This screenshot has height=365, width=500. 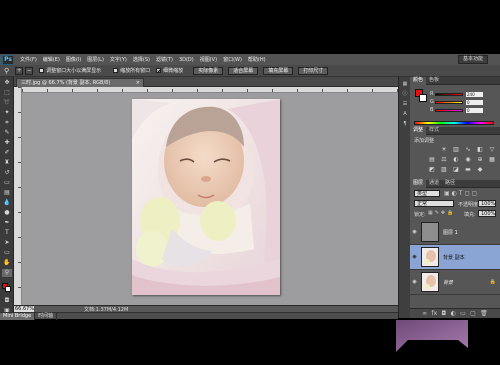 I want to click on exposure-icon: ◧, so click(x=480, y=149).